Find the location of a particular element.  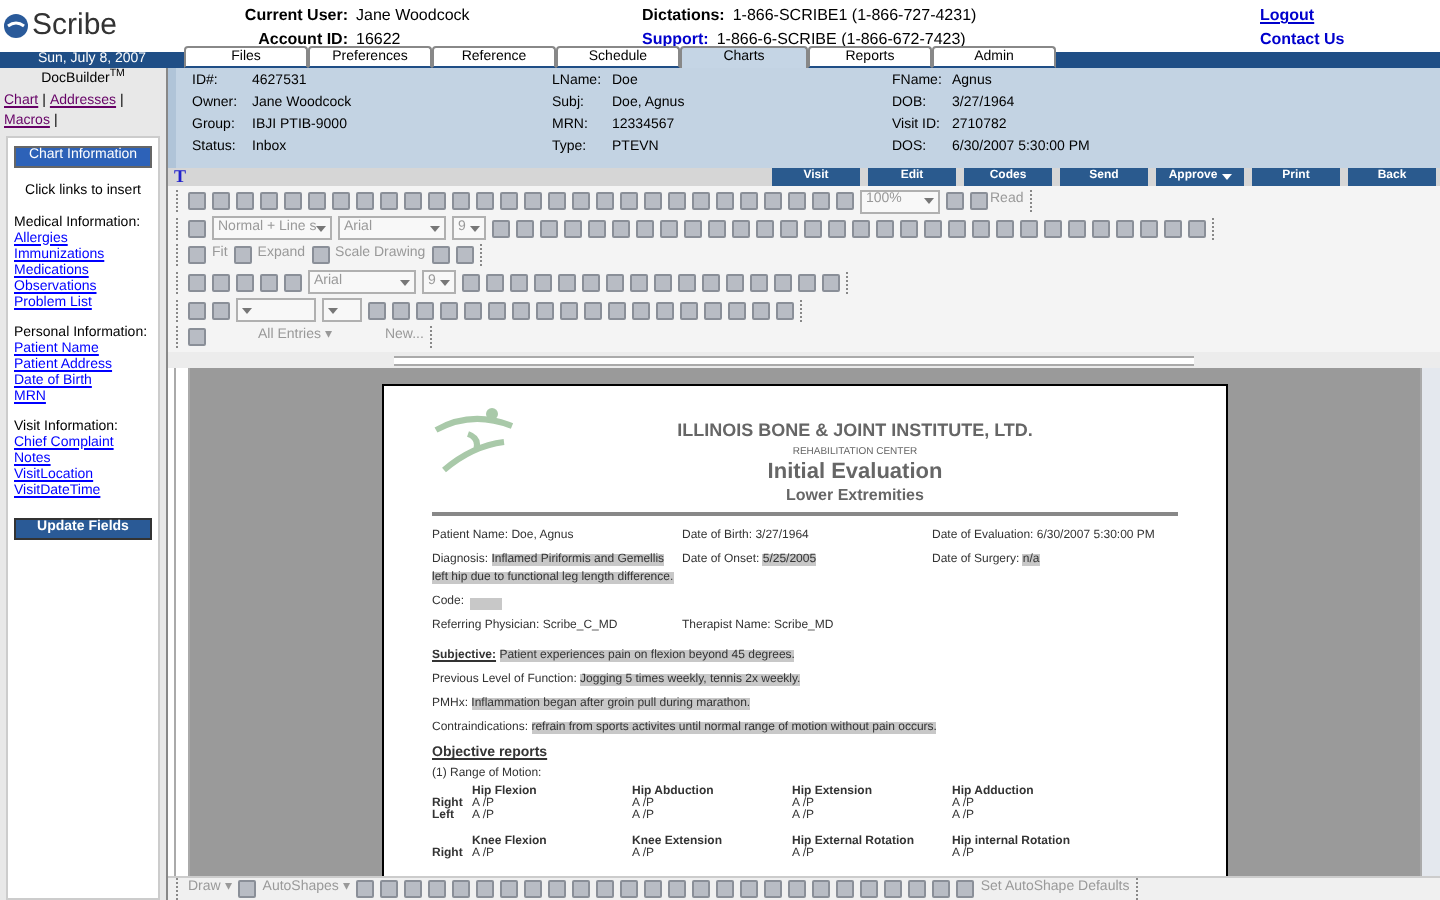

field-label: Account ID: is located at coordinates (302, 38).